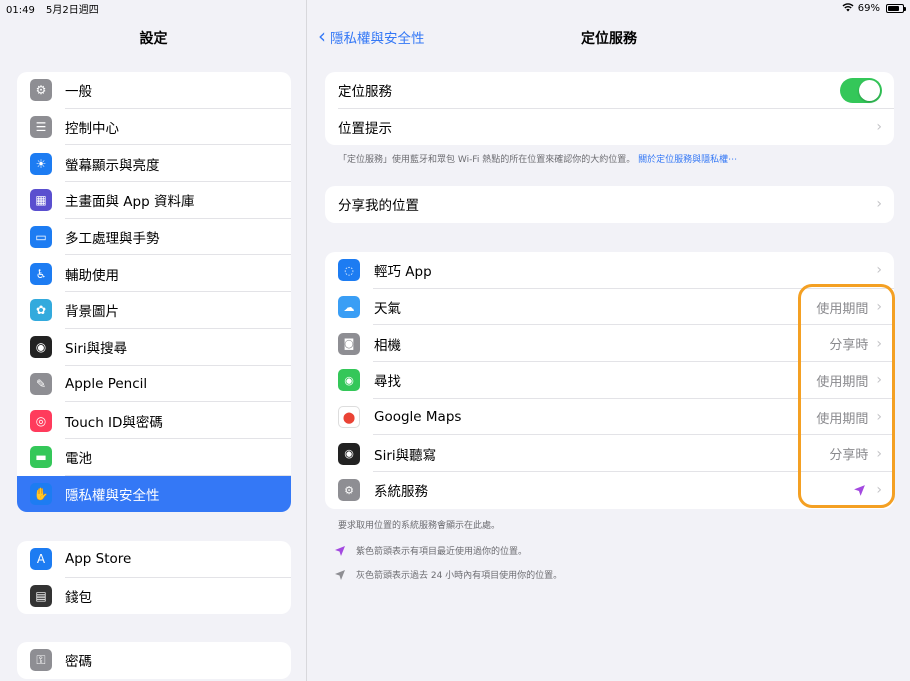  What do you see at coordinates (378, 206) in the screenshot?
I see `share-location-label: 分享我的位置` at bounding box center [378, 206].